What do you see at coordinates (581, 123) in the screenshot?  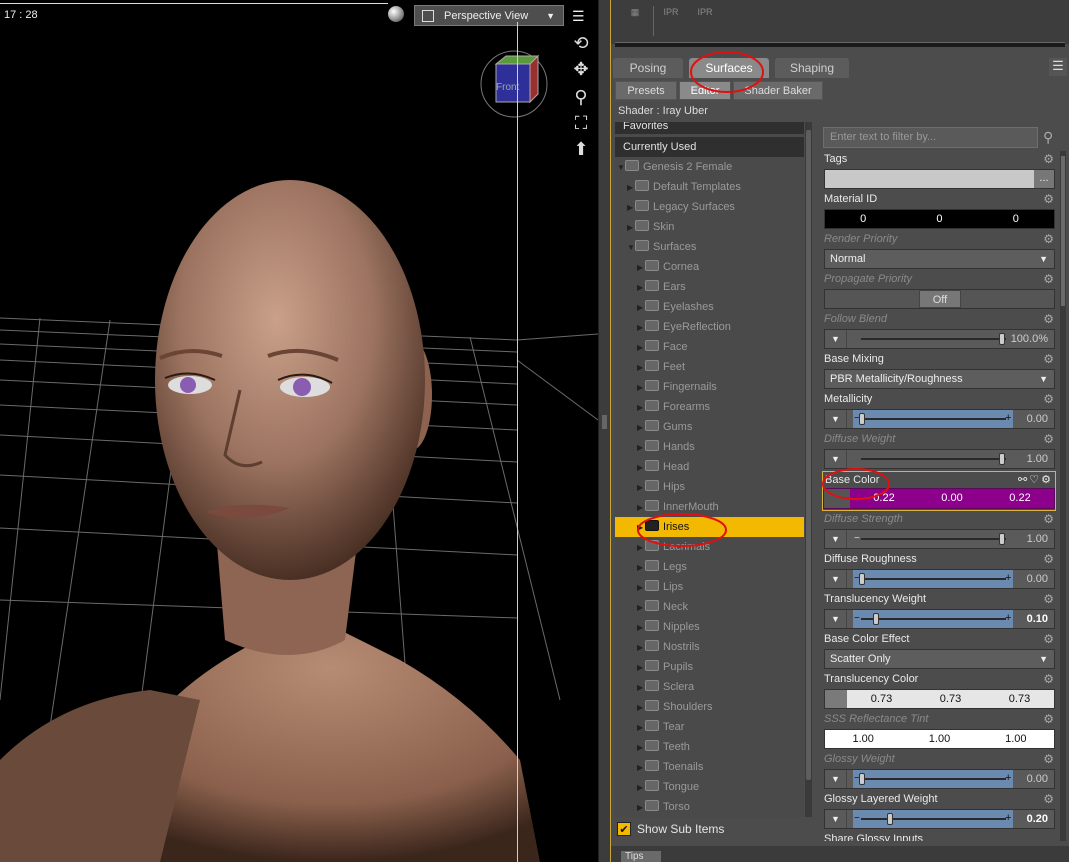 I see `frame-icon: ⛶` at bounding box center [581, 123].